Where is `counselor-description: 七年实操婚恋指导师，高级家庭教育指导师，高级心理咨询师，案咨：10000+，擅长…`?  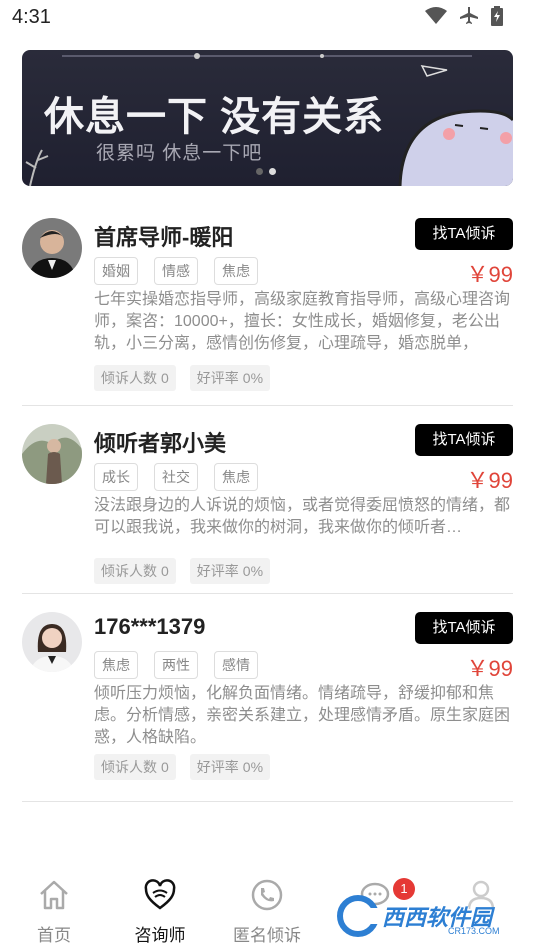
counselor-description: 七年实操婚恋指导师，高级家庭教育指导师，高级心理咨询师，案咨：10000+，擅长… is located at coordinates (302, 321).